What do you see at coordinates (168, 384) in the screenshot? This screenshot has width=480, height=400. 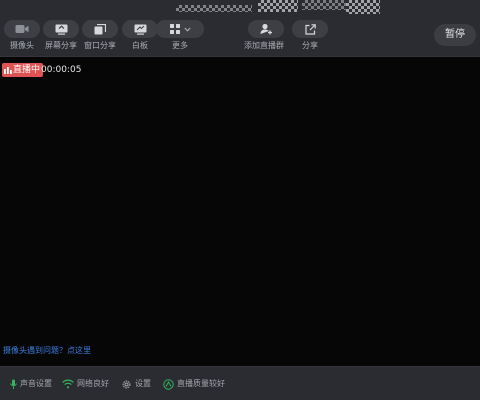 I see `quality-gauge-icon` at bounding box center [168, 384].